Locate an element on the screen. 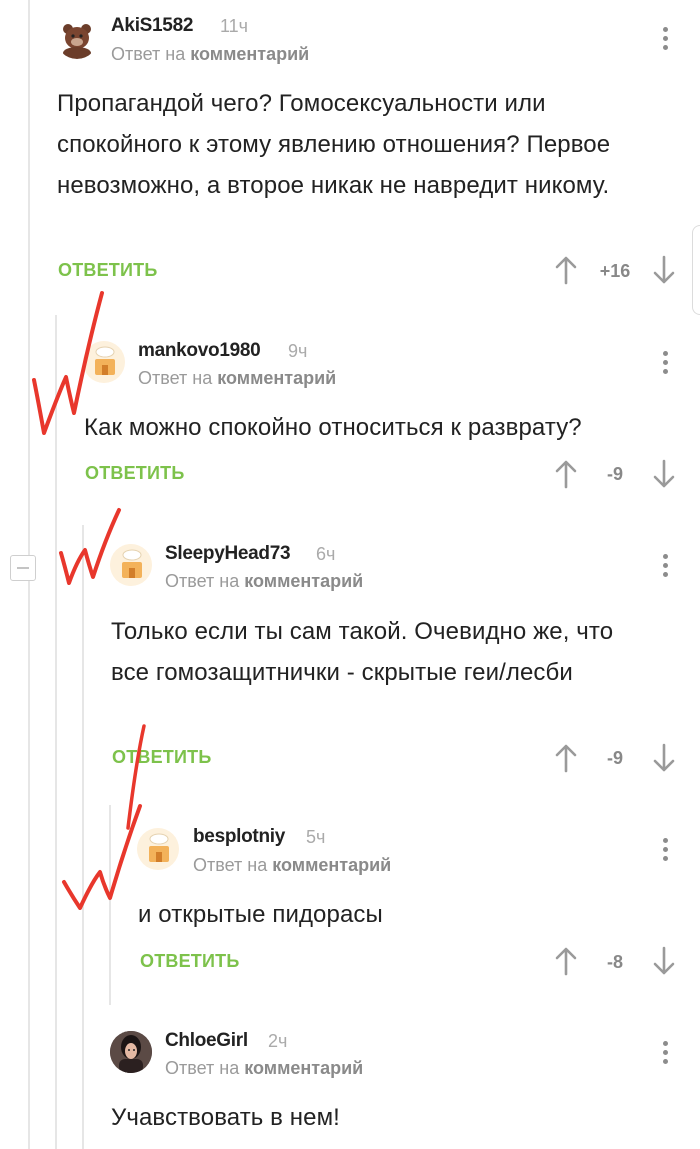 The width and height of the screenshot is (700, 1149). red-checkmark-icon is located at coordinates (102, 857).